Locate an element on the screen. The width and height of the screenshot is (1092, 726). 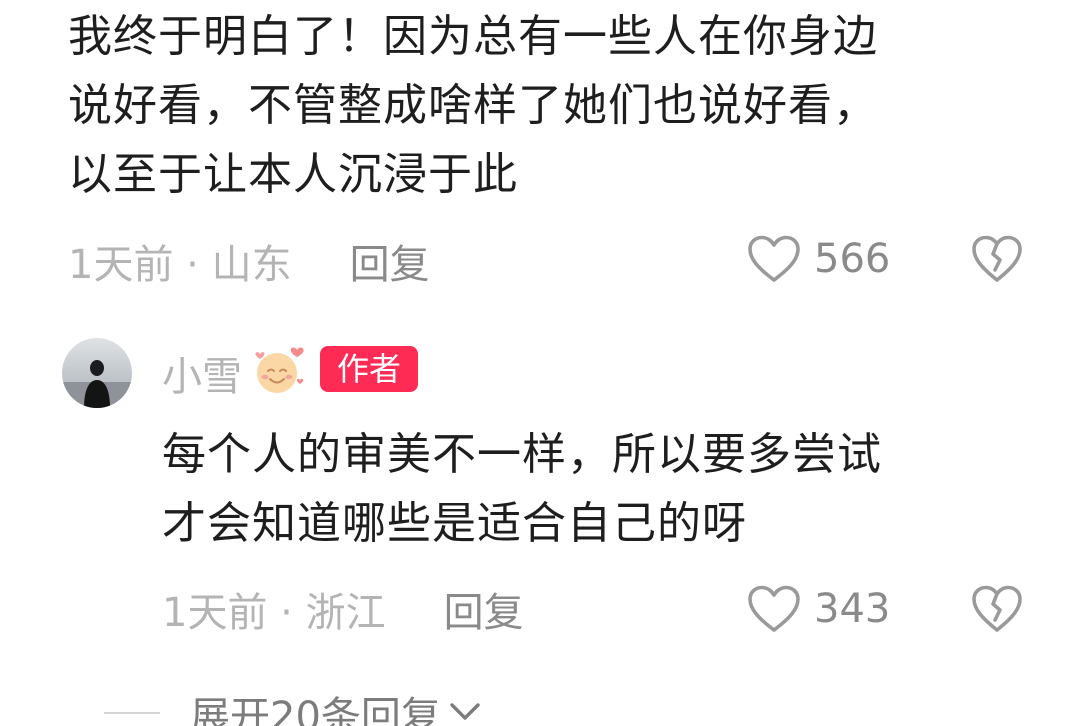
expand-replies-label: 展开20条回复 is located at coordinates (315, 710).